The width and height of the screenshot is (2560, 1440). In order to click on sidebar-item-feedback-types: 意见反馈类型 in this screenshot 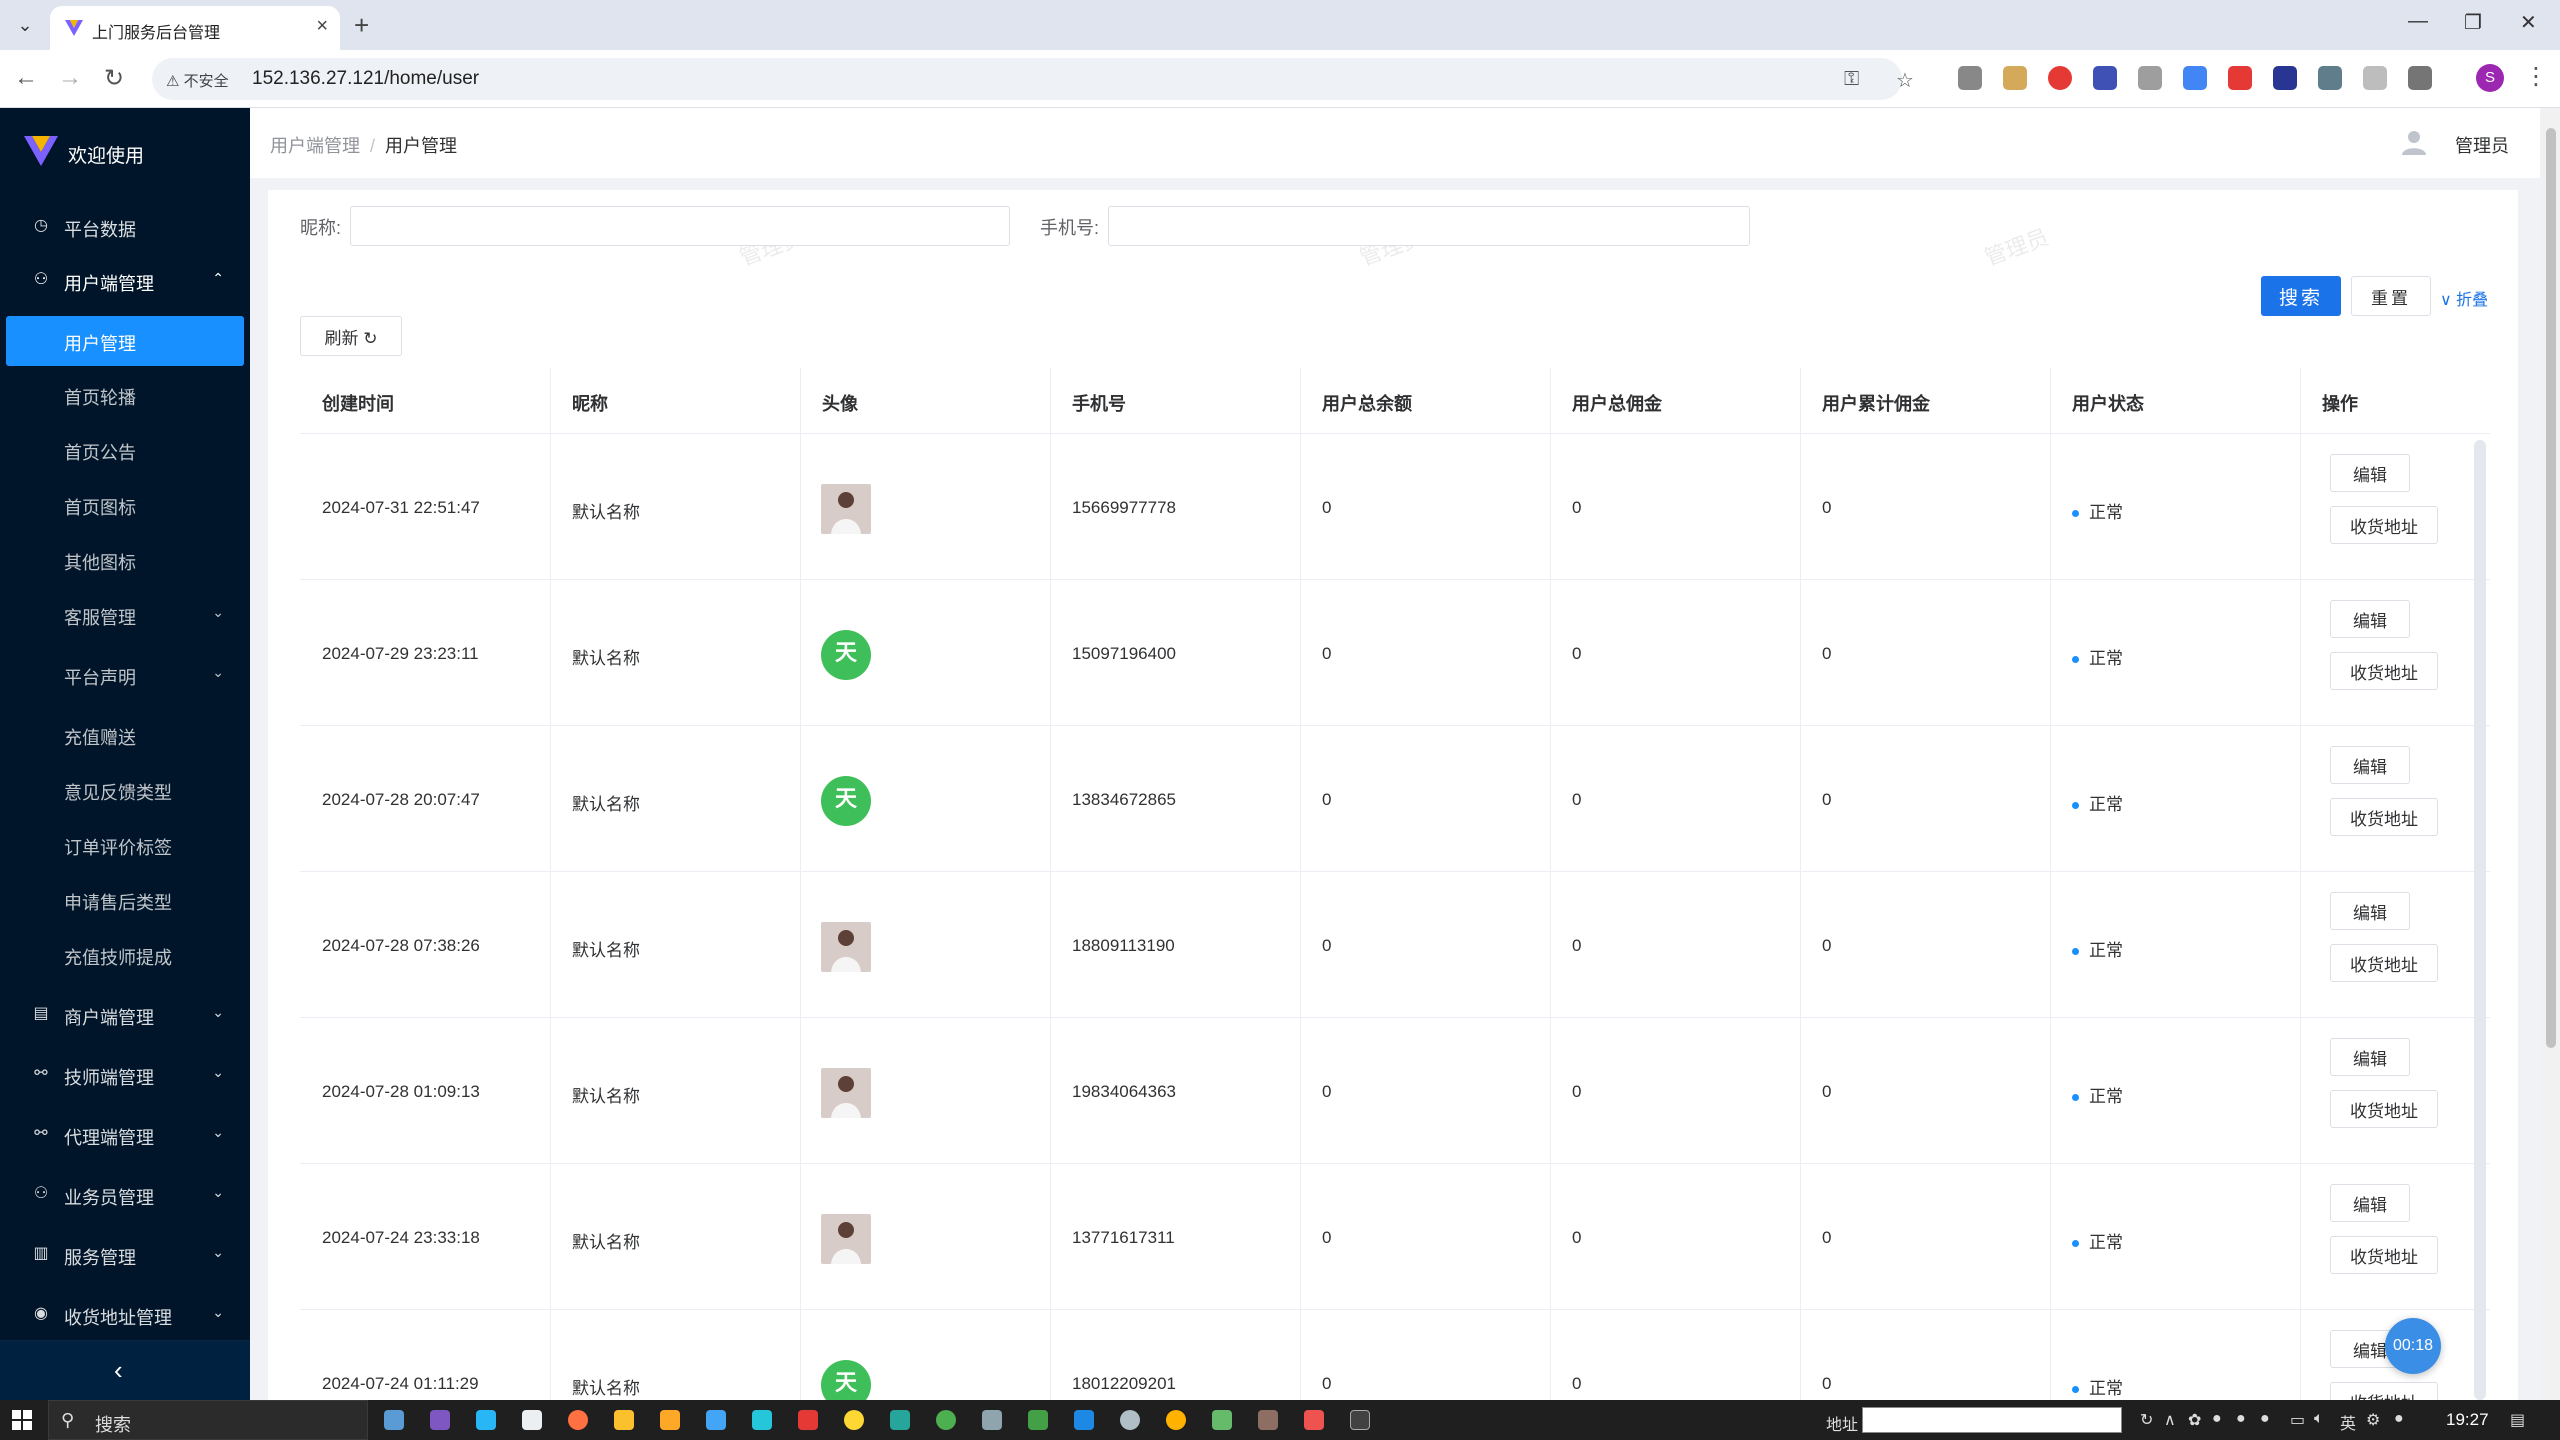, I will do `click(125, 790)`.